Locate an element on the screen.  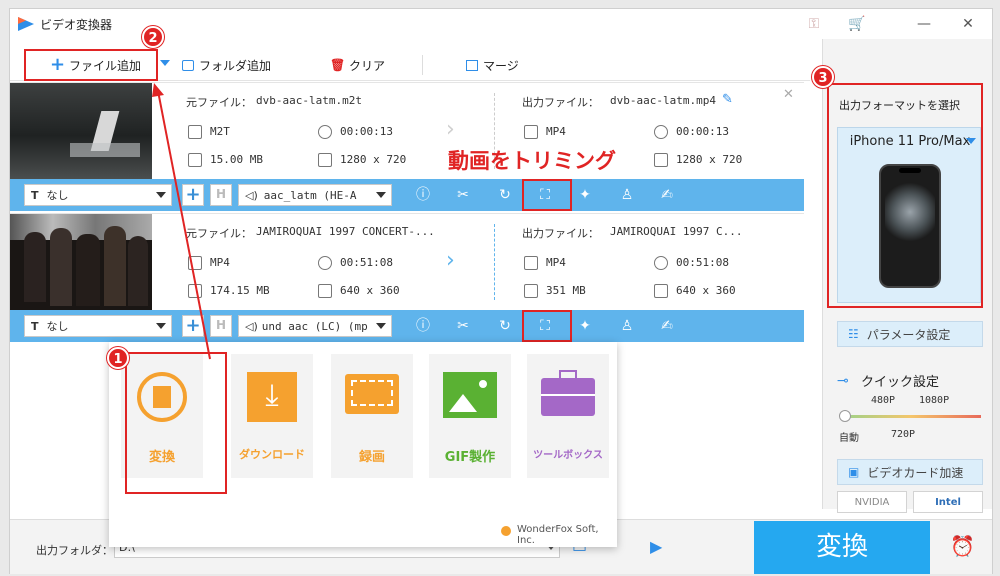
highlight-crop is located at coordinates (547, 326).